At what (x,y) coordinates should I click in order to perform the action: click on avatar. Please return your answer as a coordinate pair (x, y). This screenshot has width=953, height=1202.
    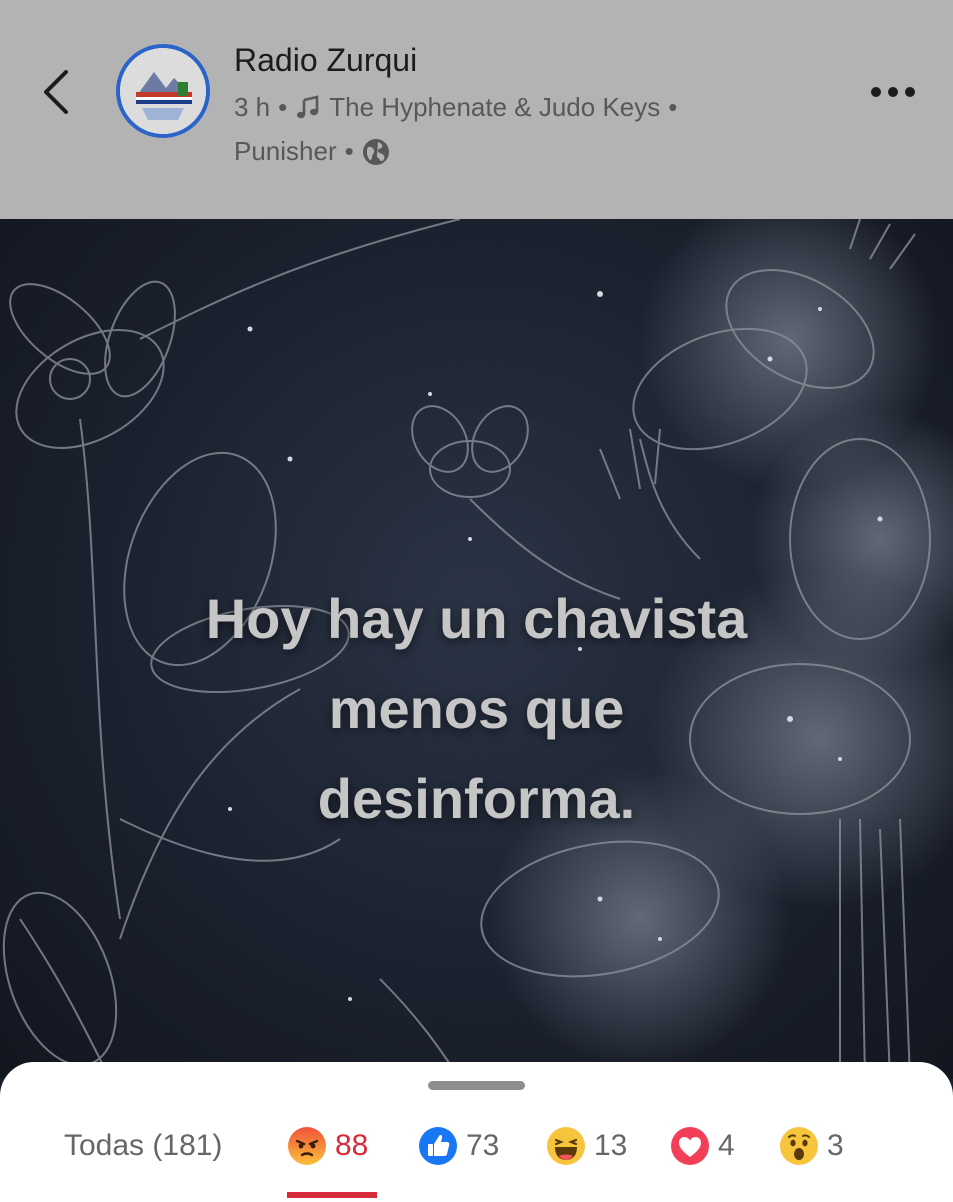
    Looking at the image, I should click on (163, 91).